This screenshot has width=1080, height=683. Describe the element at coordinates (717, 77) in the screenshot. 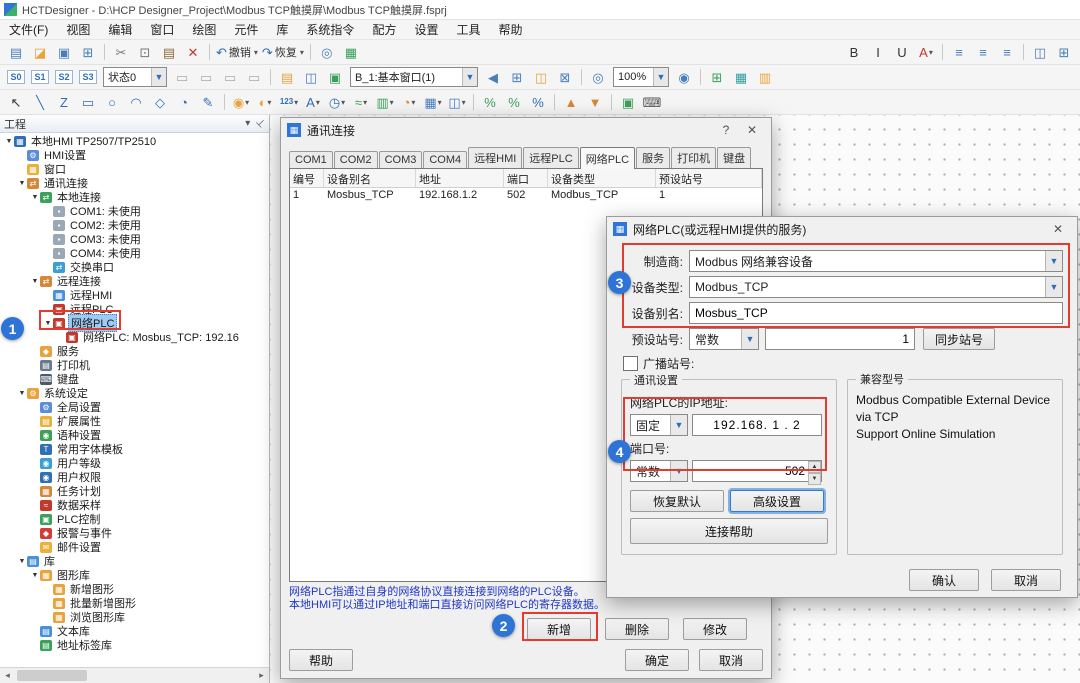

I see `grid-toggle-icon: ⊞` at that location.